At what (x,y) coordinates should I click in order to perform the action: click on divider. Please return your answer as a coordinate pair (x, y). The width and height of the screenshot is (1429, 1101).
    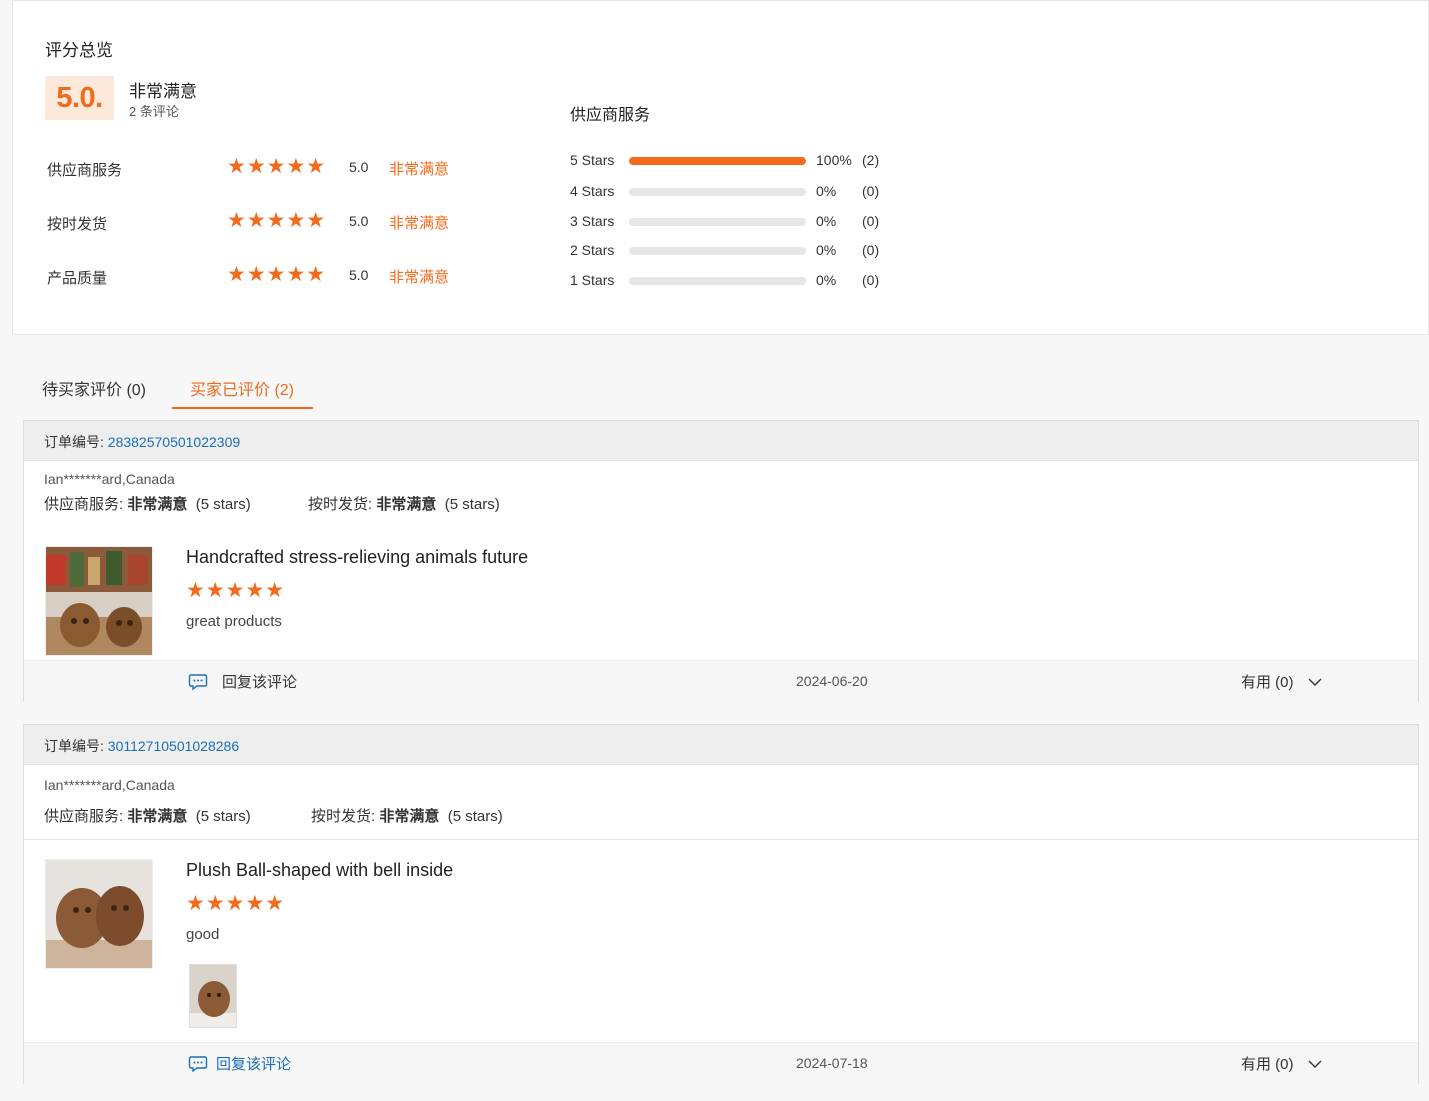
    Looking at the image, I should click on (721, 839).